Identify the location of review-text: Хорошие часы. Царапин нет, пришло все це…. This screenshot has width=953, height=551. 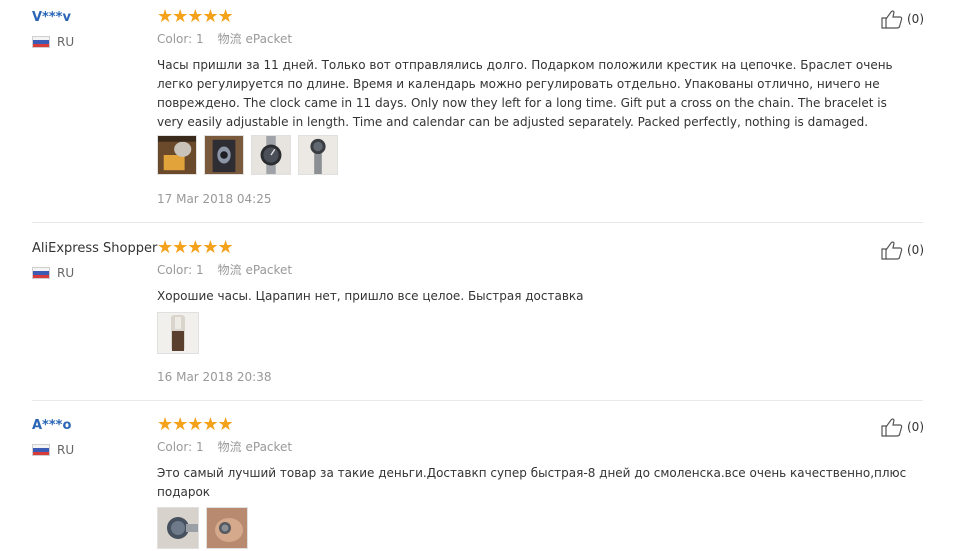
(370, 296).